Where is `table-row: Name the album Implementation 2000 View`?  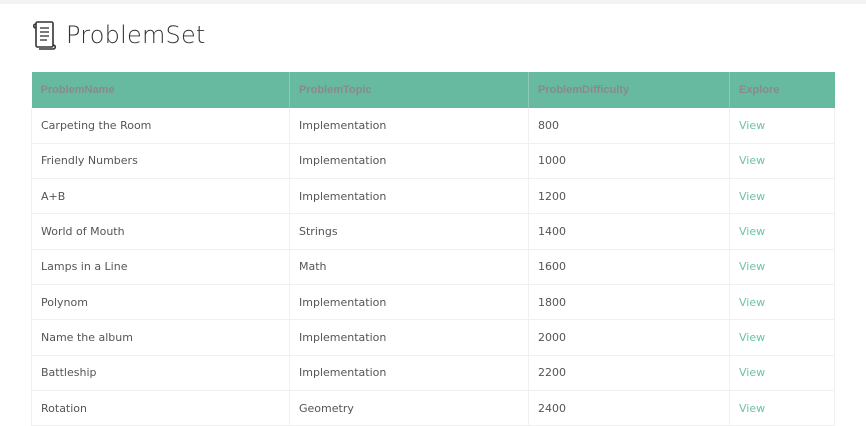 table-row: Name the album Implementation 2000 View is located at coordinates (433, 337).